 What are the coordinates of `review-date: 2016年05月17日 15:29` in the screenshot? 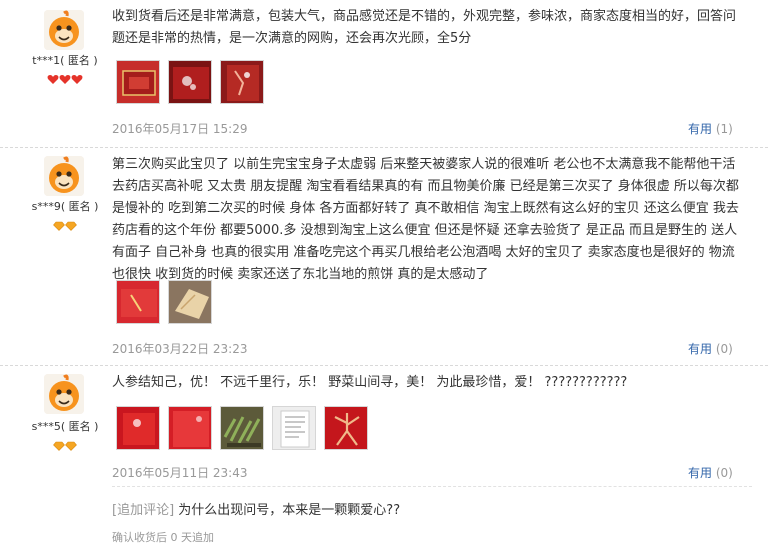 It's located at (180, 129).